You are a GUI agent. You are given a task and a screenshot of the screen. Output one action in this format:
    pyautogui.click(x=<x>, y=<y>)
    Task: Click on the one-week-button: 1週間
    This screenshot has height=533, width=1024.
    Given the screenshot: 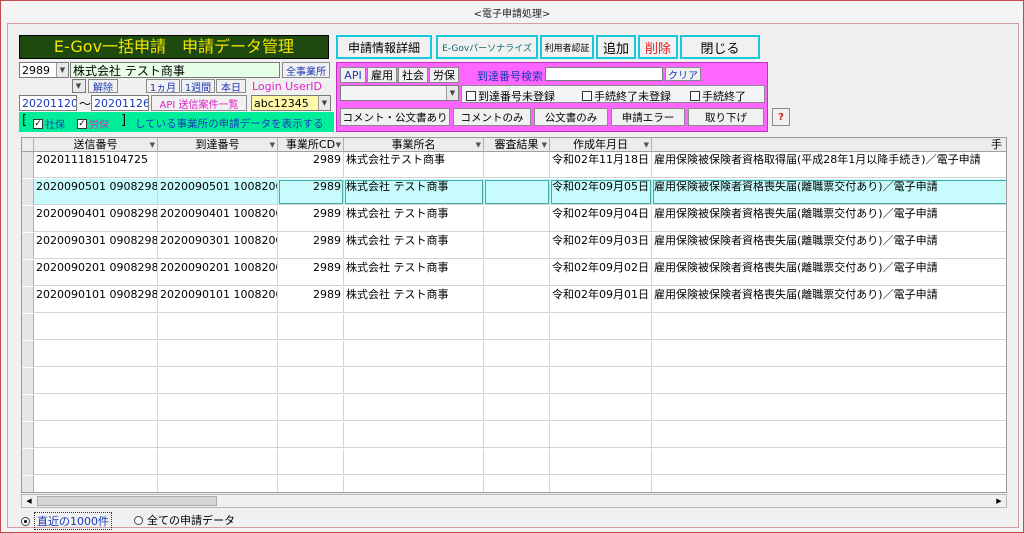 What is the action you would take?
    pyautogui.click(x=198, y=86)
    